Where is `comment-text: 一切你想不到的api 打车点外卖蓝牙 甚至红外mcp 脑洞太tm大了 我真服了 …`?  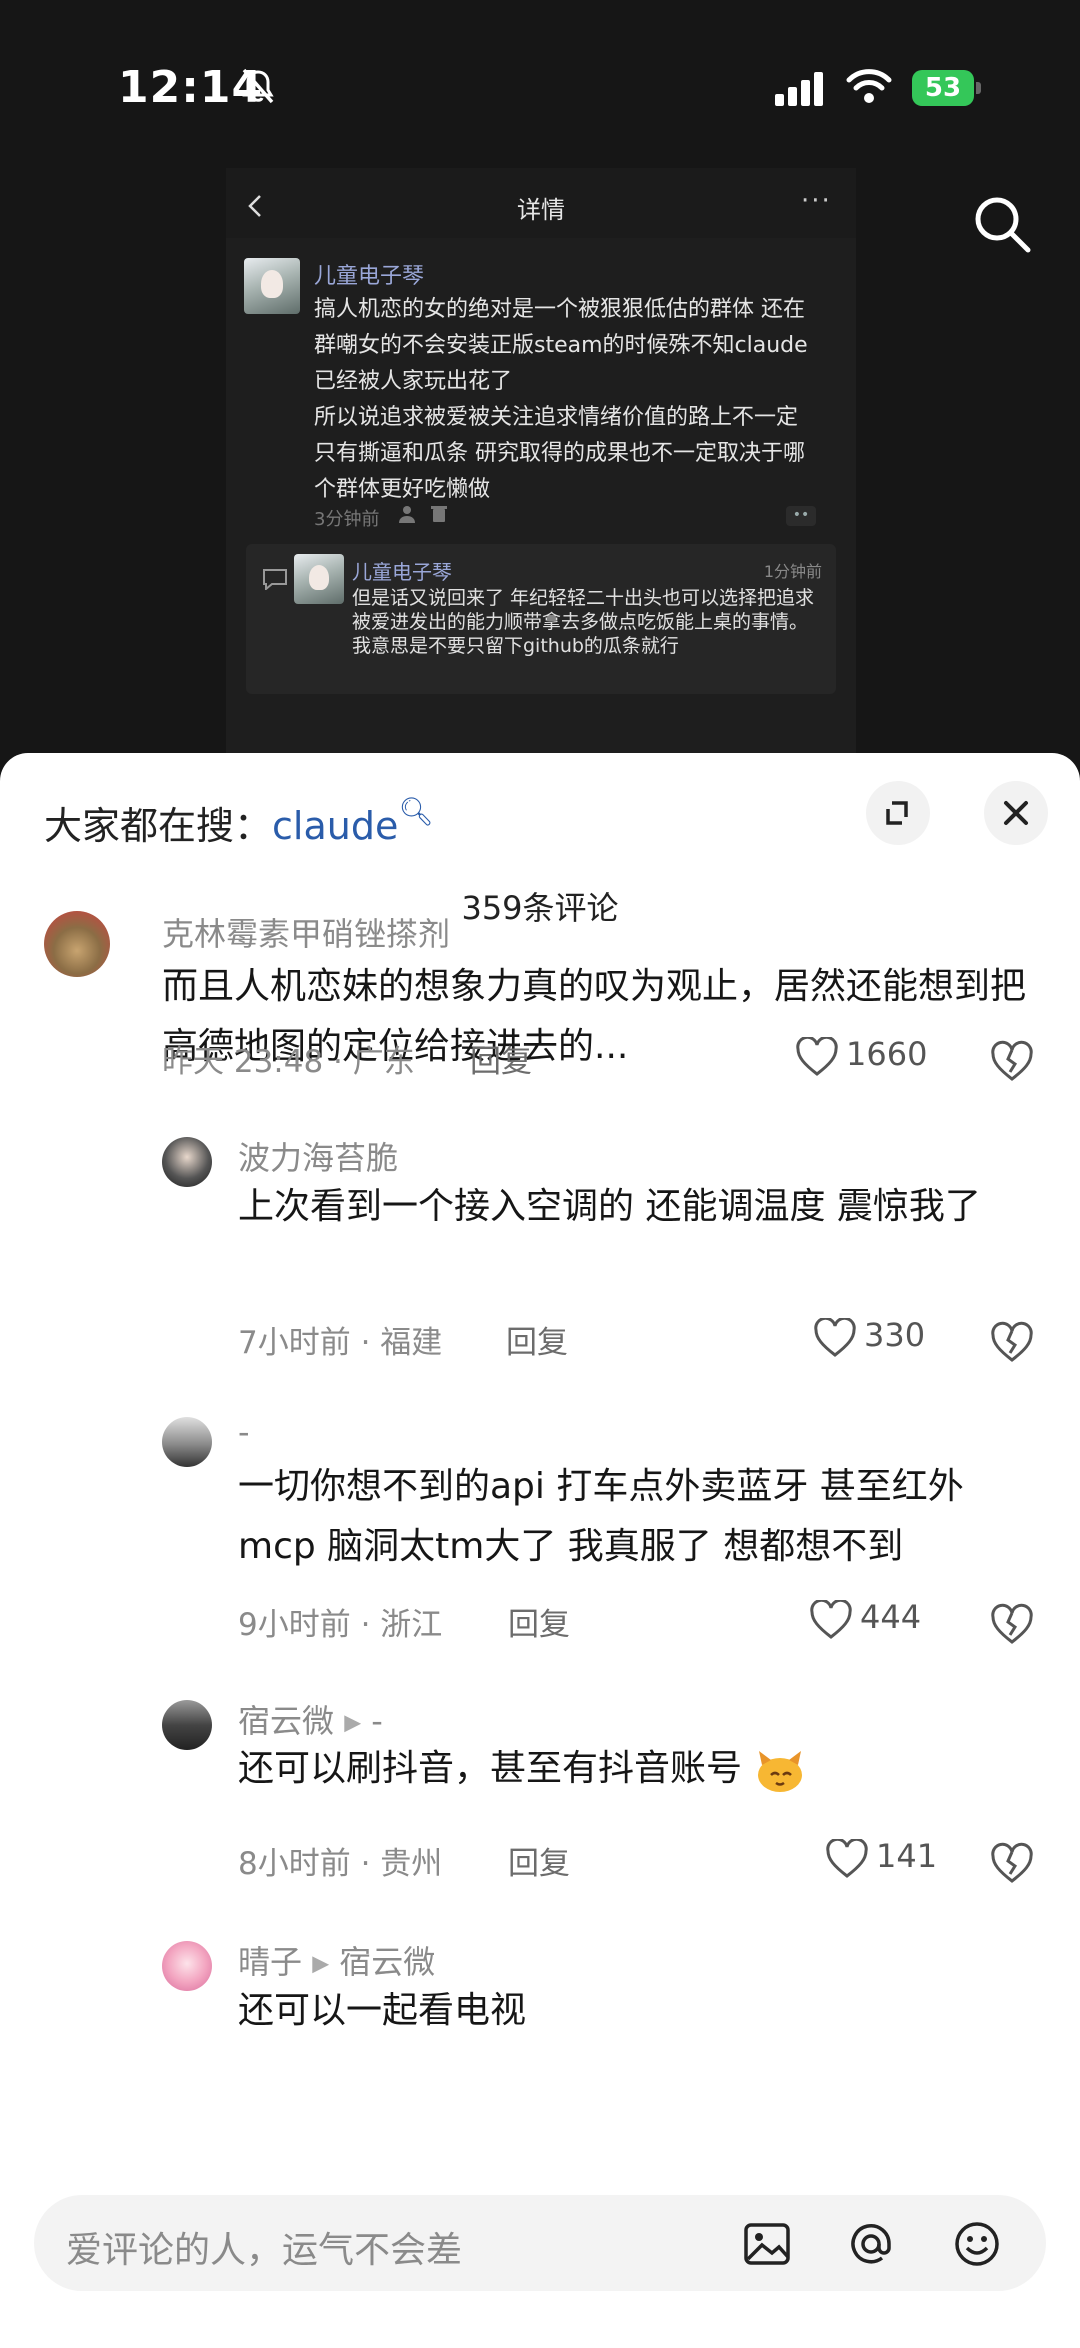 comment-text: 一切你想不到的api 打车点外卖蓝牙 甚至红外mcp 脑洞太tm大了 我真服了 … is located at coordinates (638, 1517).